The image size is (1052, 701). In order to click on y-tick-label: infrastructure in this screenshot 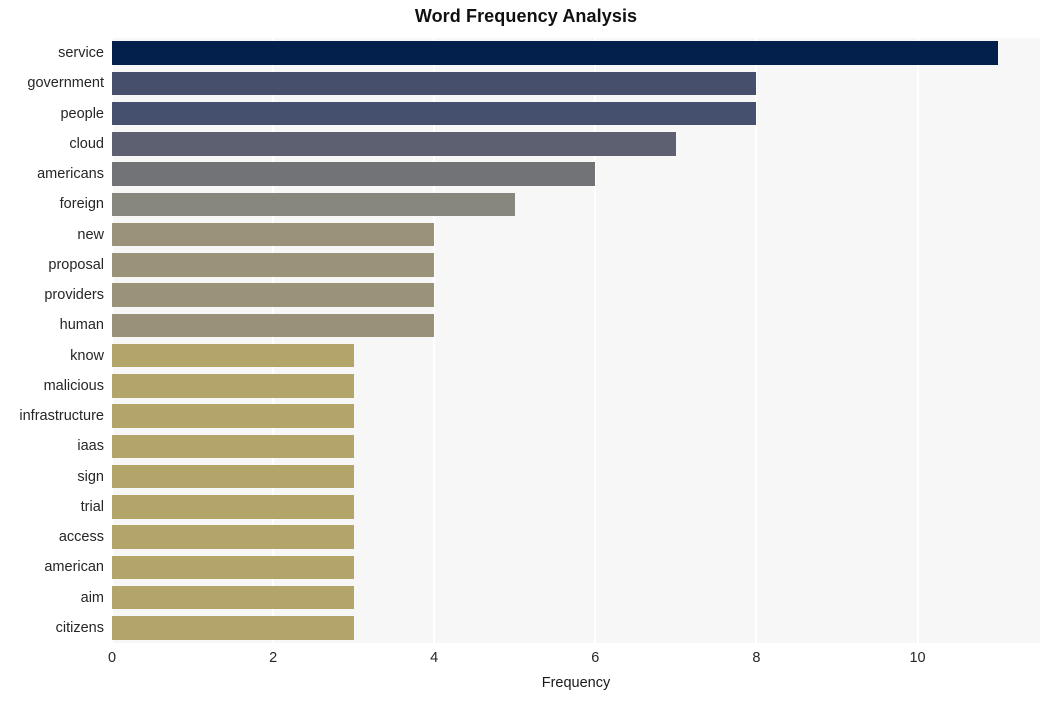, I will do `click(61, 416)`.